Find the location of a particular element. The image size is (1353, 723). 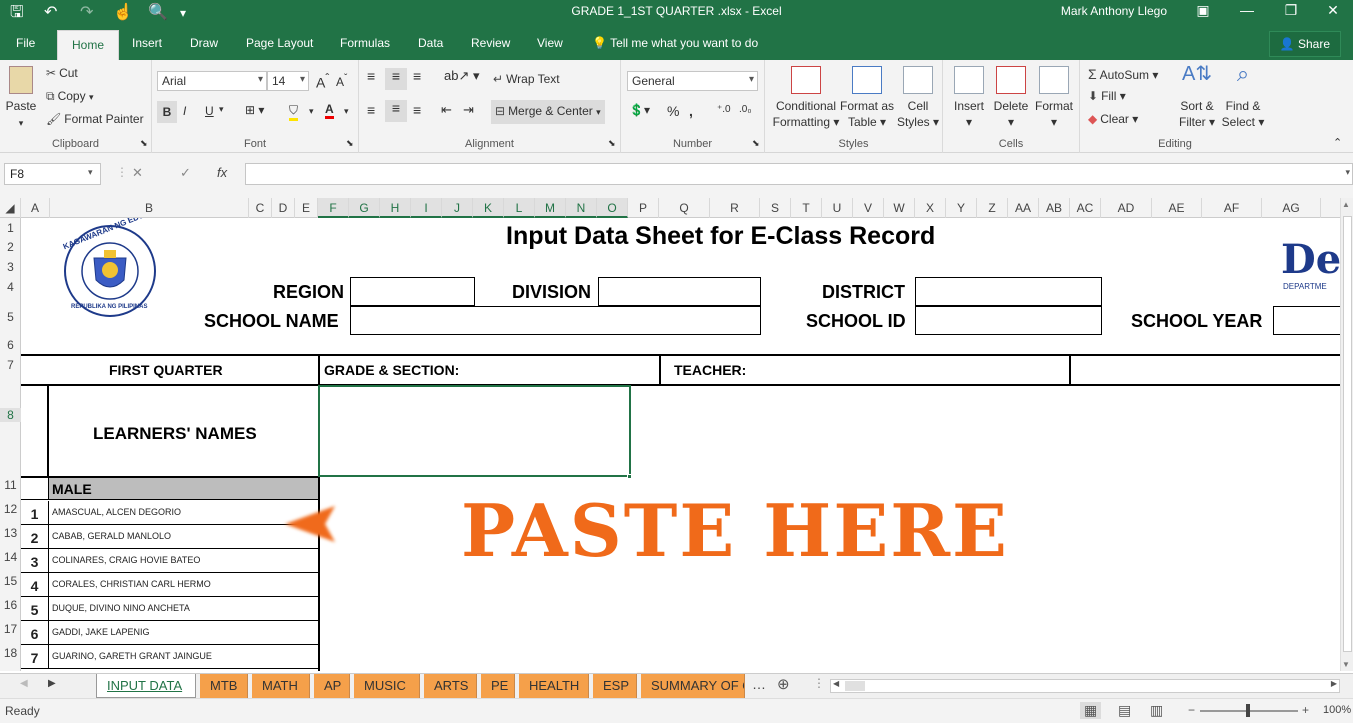

paste-dropdown-icon: ▾ is located at coordinates (21, 123).